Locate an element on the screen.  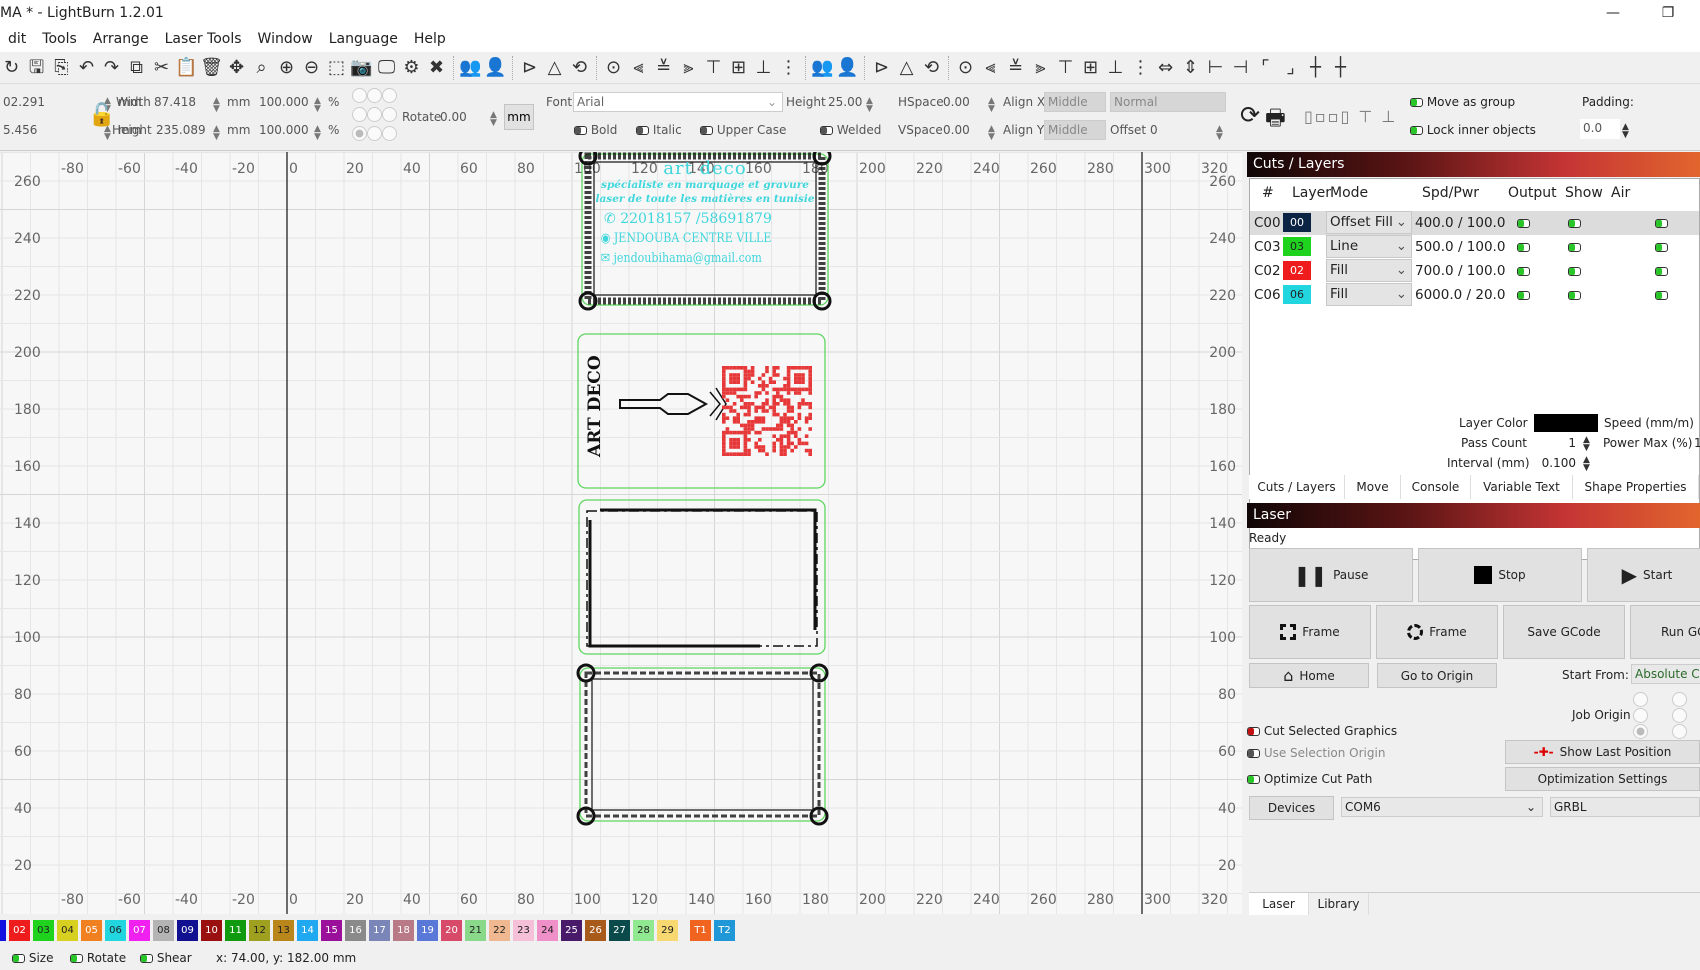
menu-language: Language is located at coordinates (363, 39).